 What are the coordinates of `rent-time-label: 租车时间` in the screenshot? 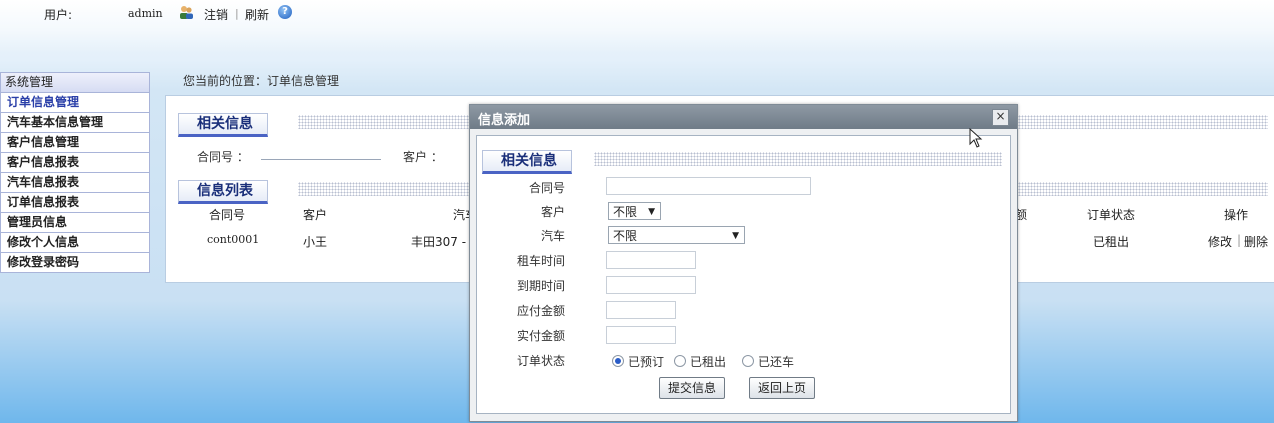 It's located at (540, 261).